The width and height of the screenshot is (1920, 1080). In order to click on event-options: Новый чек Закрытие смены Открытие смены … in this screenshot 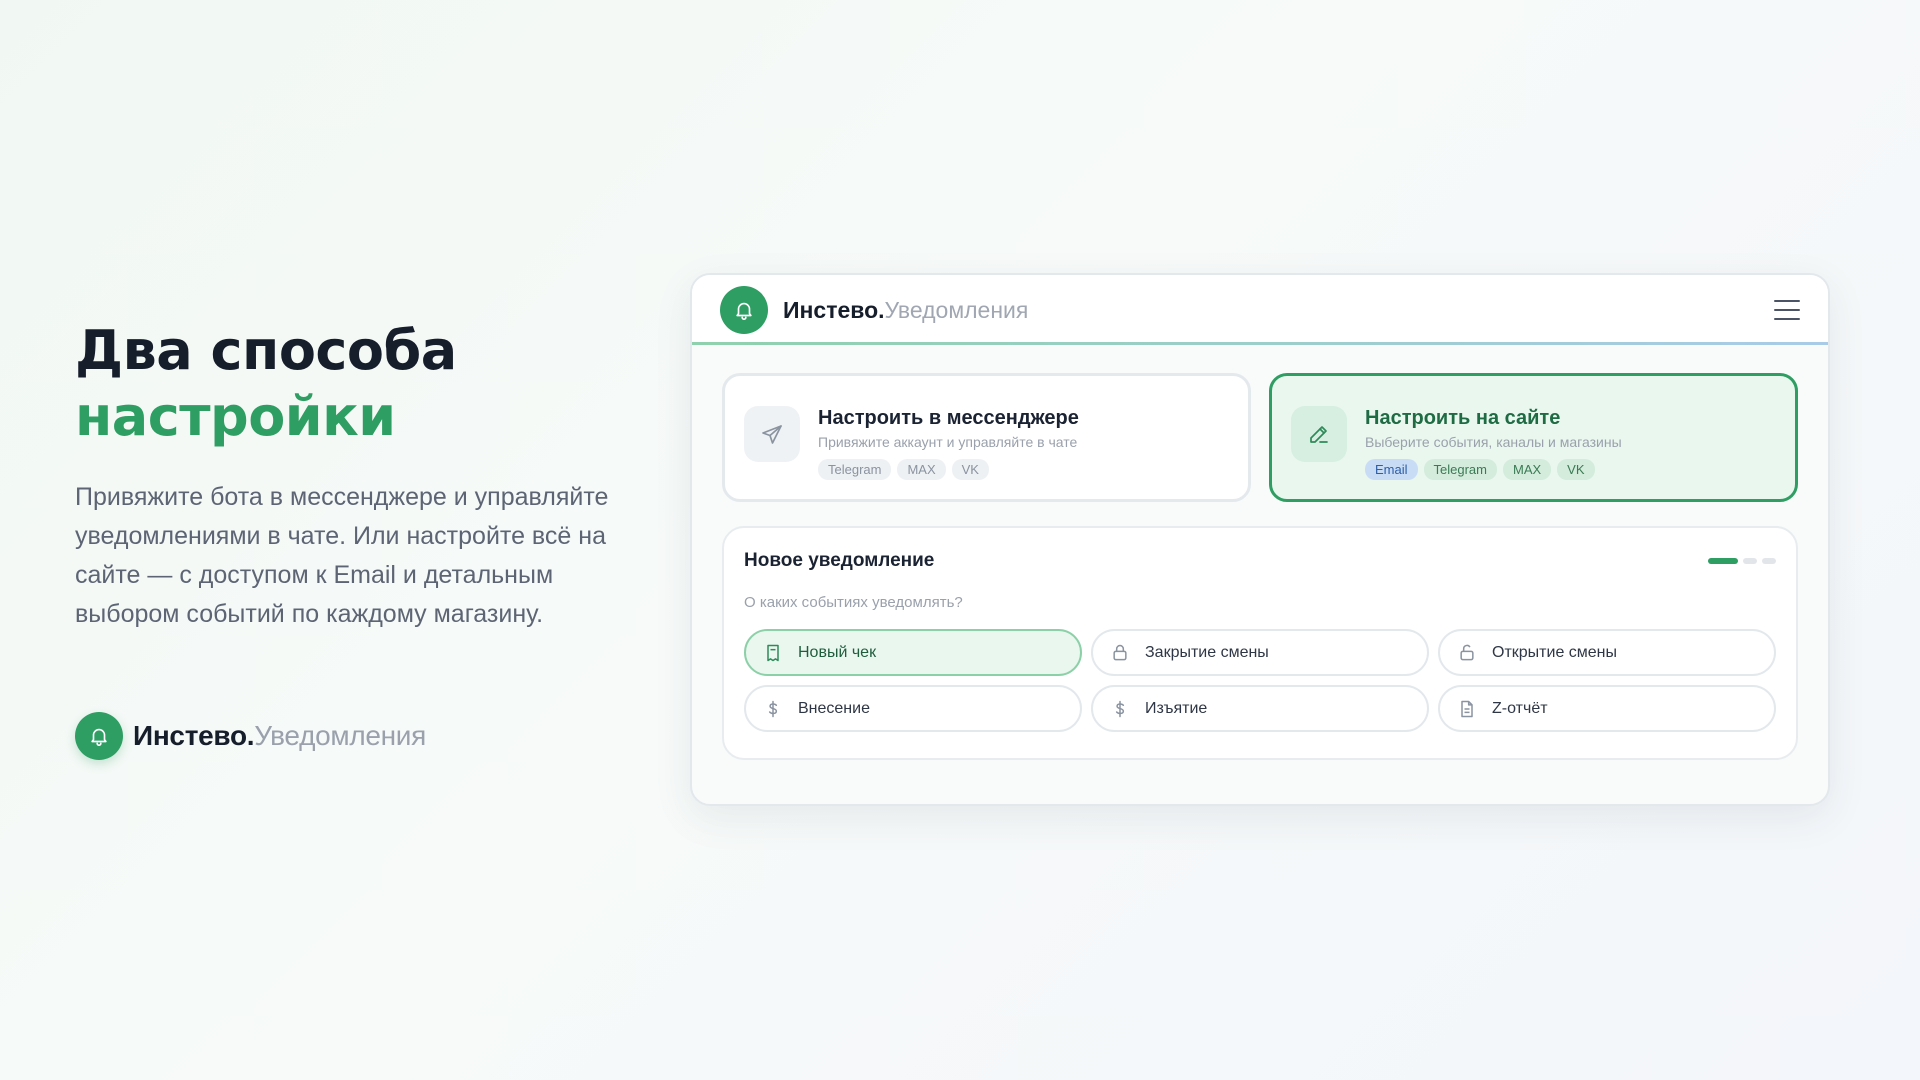, I will do `click(1260, 680)`.